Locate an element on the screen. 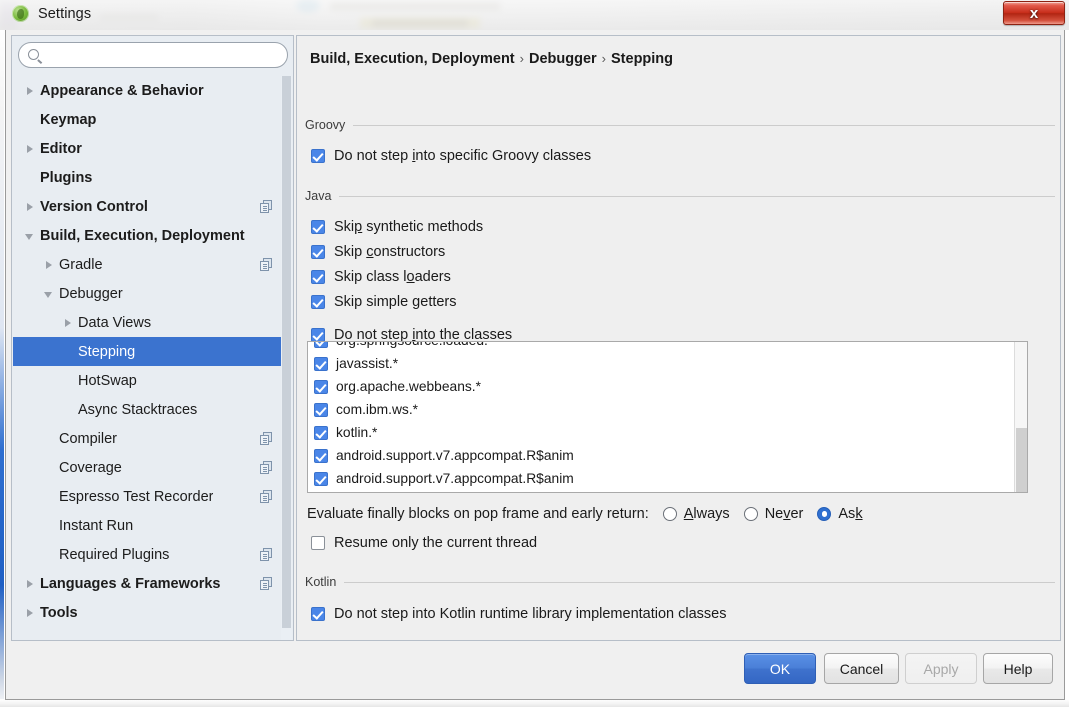 This screenshot has height=707, width=1069. cancel-button: Cancel is located at coordinates (861, 668).